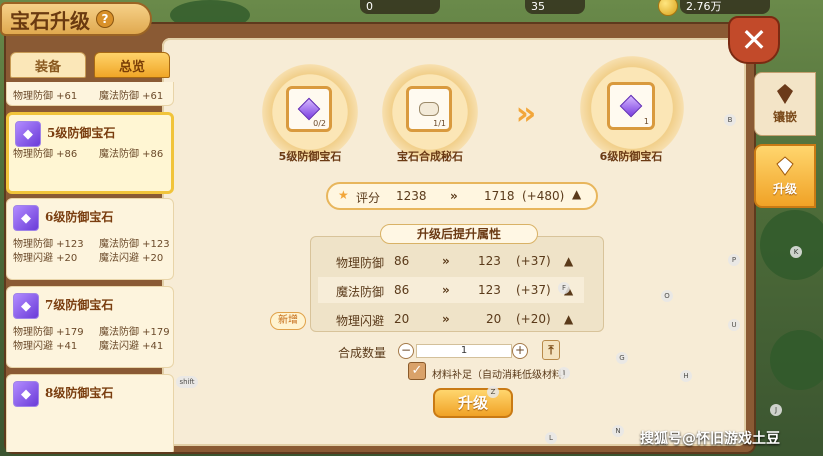  I want to click on slot-count: 1, so click(646, 121).